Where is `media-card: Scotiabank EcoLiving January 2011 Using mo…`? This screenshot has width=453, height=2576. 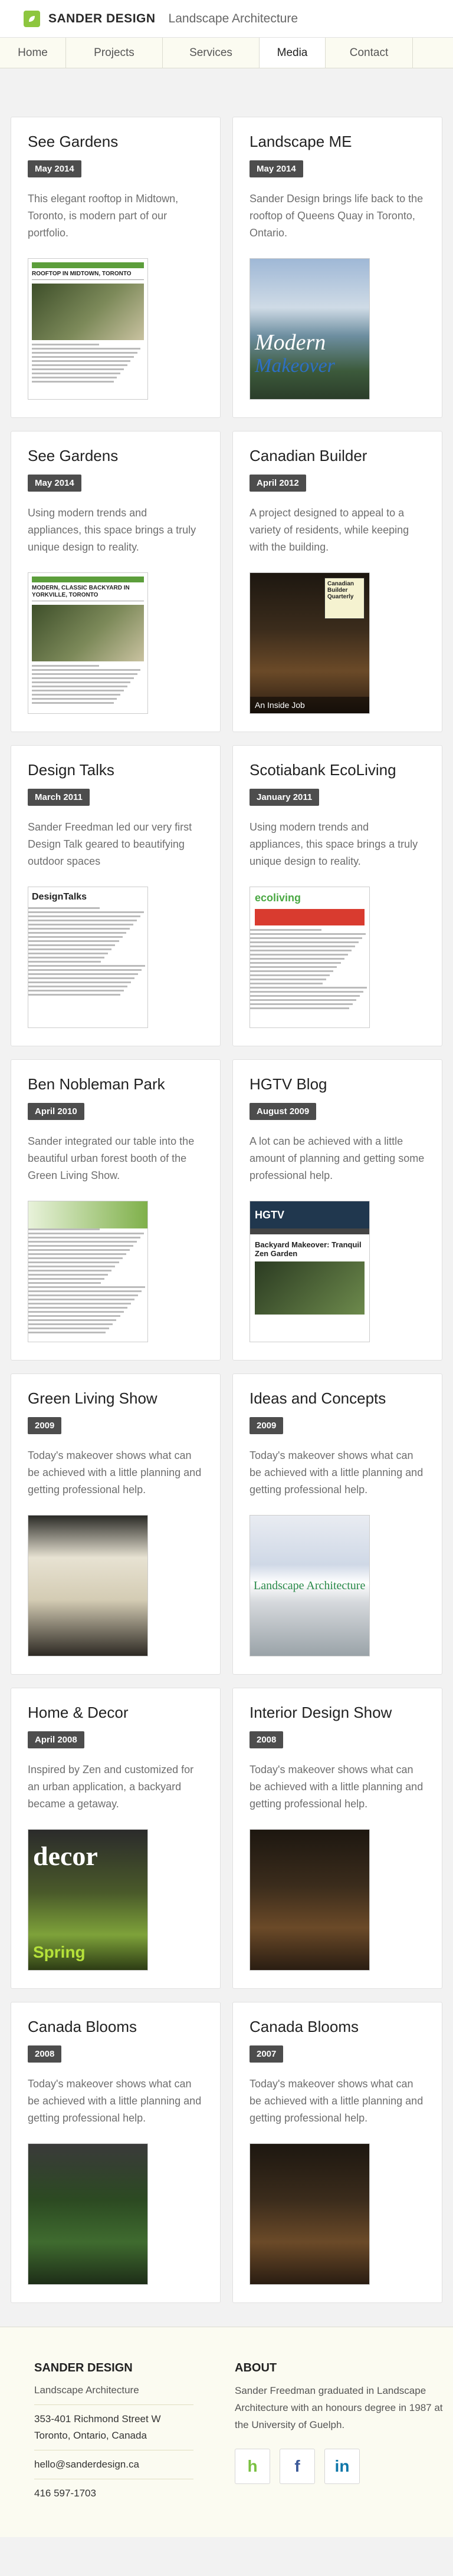
media-card: Scotiabank EcoLiving January 2011 Using mo… is located at coordinates (337, 895).